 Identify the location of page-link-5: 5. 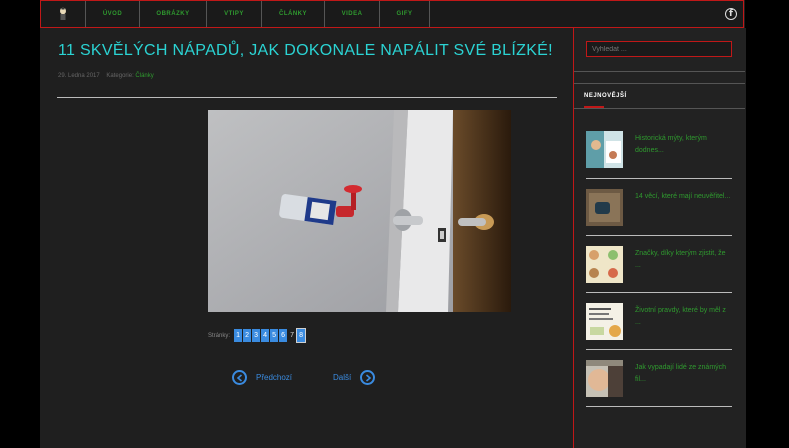
(274, 335).